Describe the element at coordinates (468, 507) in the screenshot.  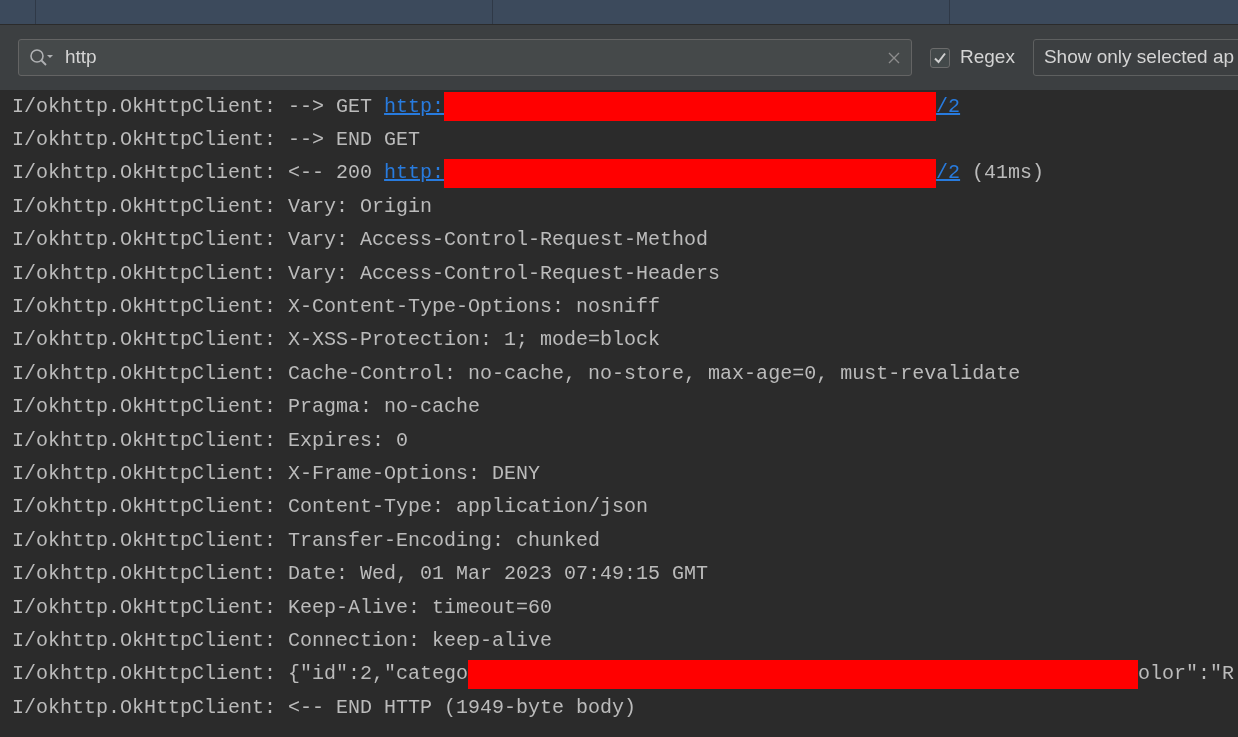
I see `log-message: Content-Type: application/json` at that location.